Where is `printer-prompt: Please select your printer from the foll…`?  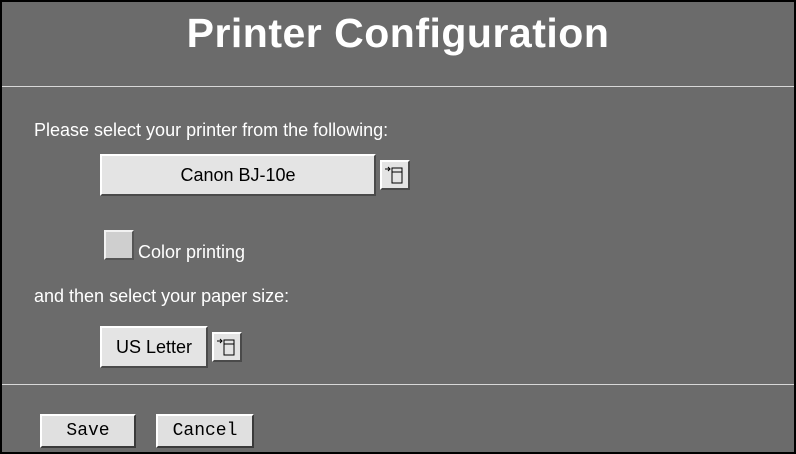
printer-prompt: Please select your printer from the foll… is located at coordinates (211, 130).